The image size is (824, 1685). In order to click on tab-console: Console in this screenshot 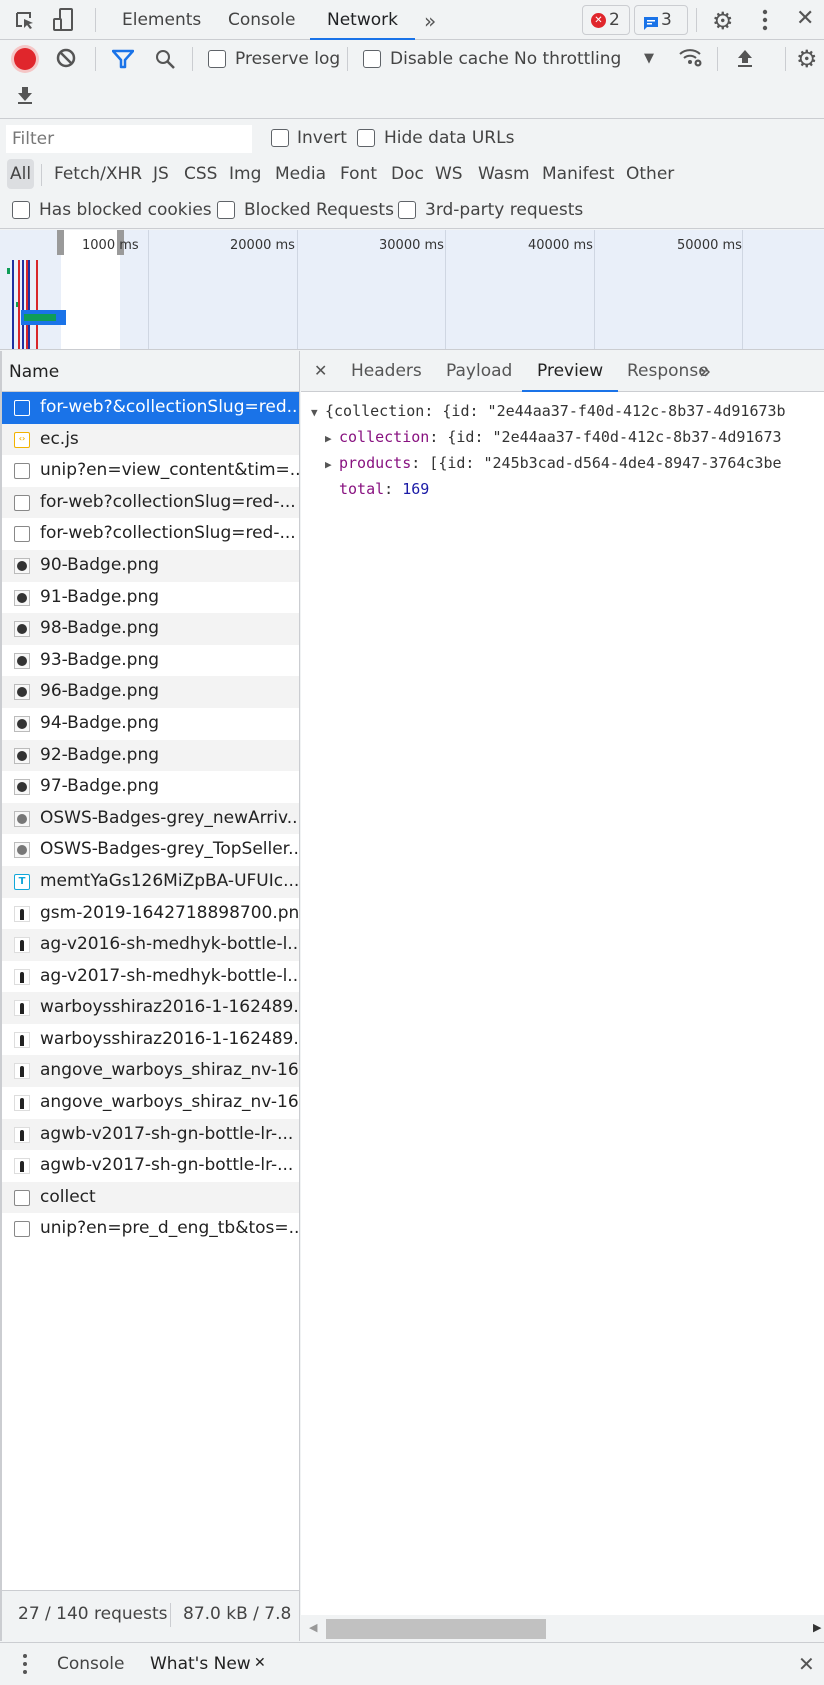, I will do `click(262, 20)`.